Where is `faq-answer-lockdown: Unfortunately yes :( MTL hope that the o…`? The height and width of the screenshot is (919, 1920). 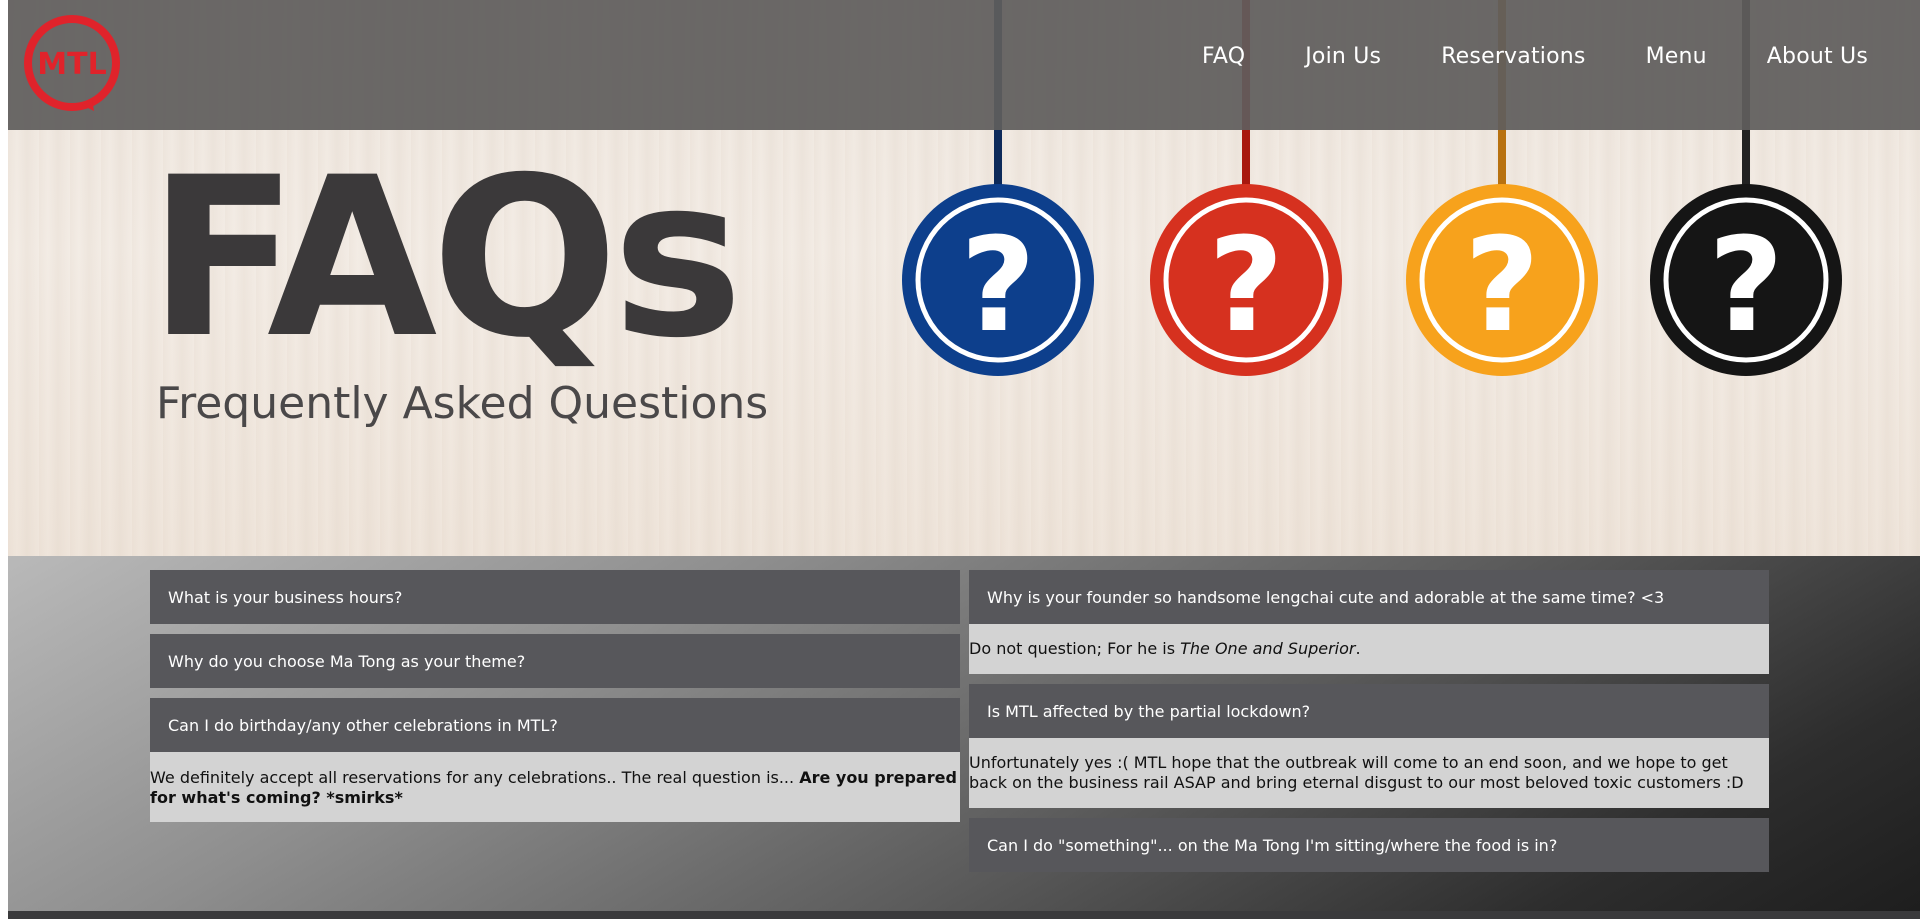 faq-answer-lockdown: Unfortunately yes :( MTL hope that the o… is located at coordinates (1369, 773).